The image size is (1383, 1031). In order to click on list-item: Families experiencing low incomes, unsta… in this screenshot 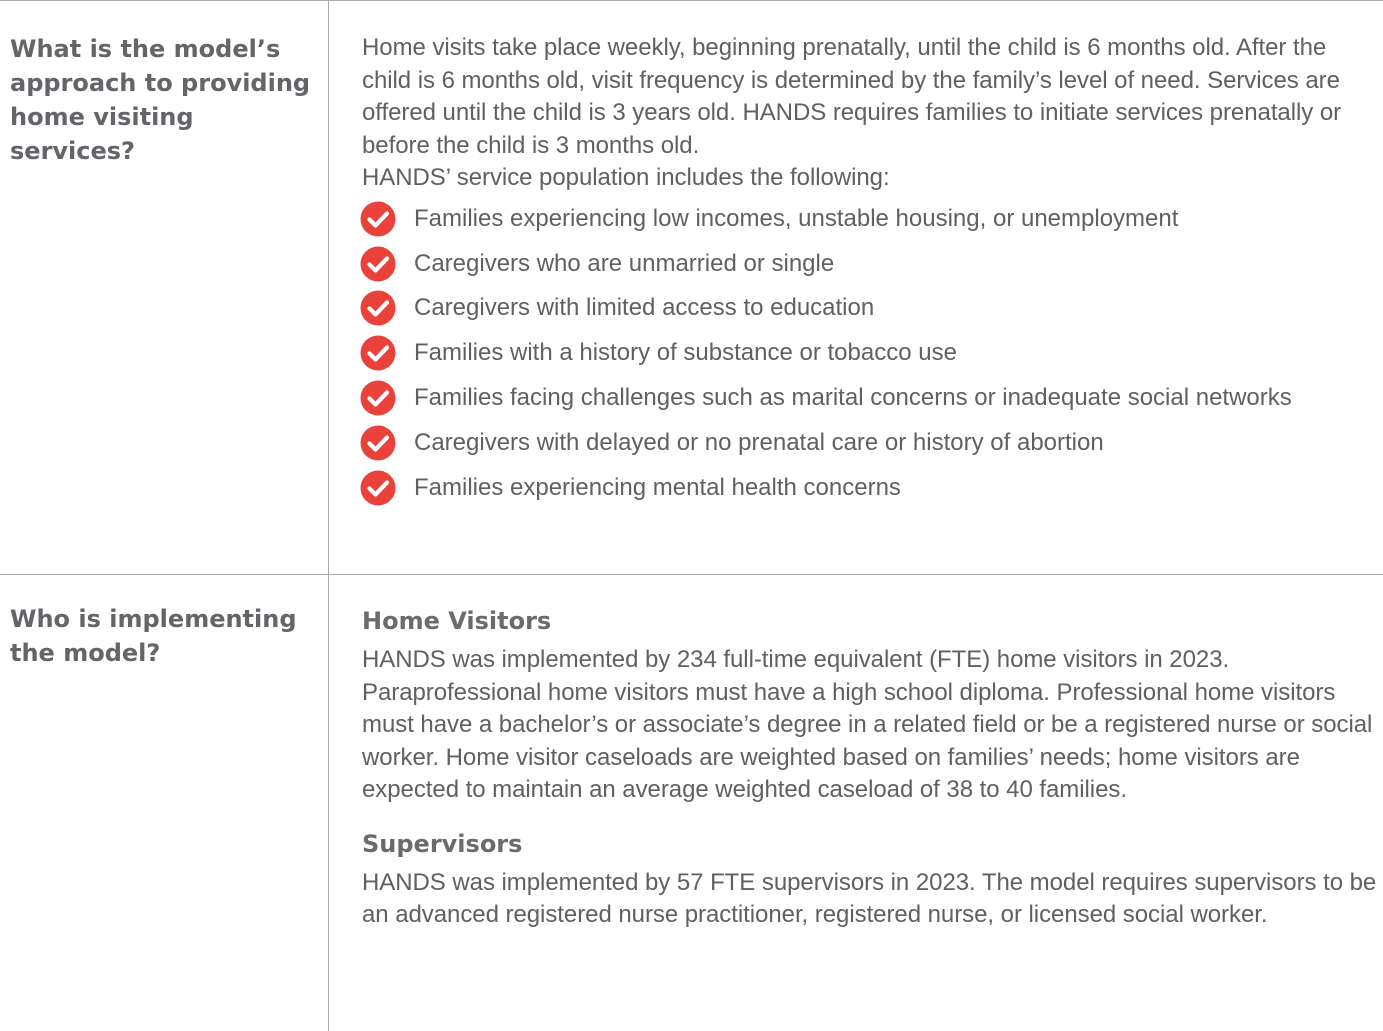, I will do `click(868, 219)`.